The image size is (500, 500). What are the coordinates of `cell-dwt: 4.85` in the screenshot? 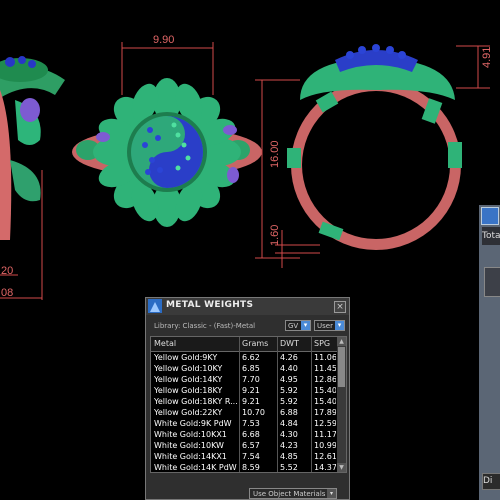 It's located at (289, 456).